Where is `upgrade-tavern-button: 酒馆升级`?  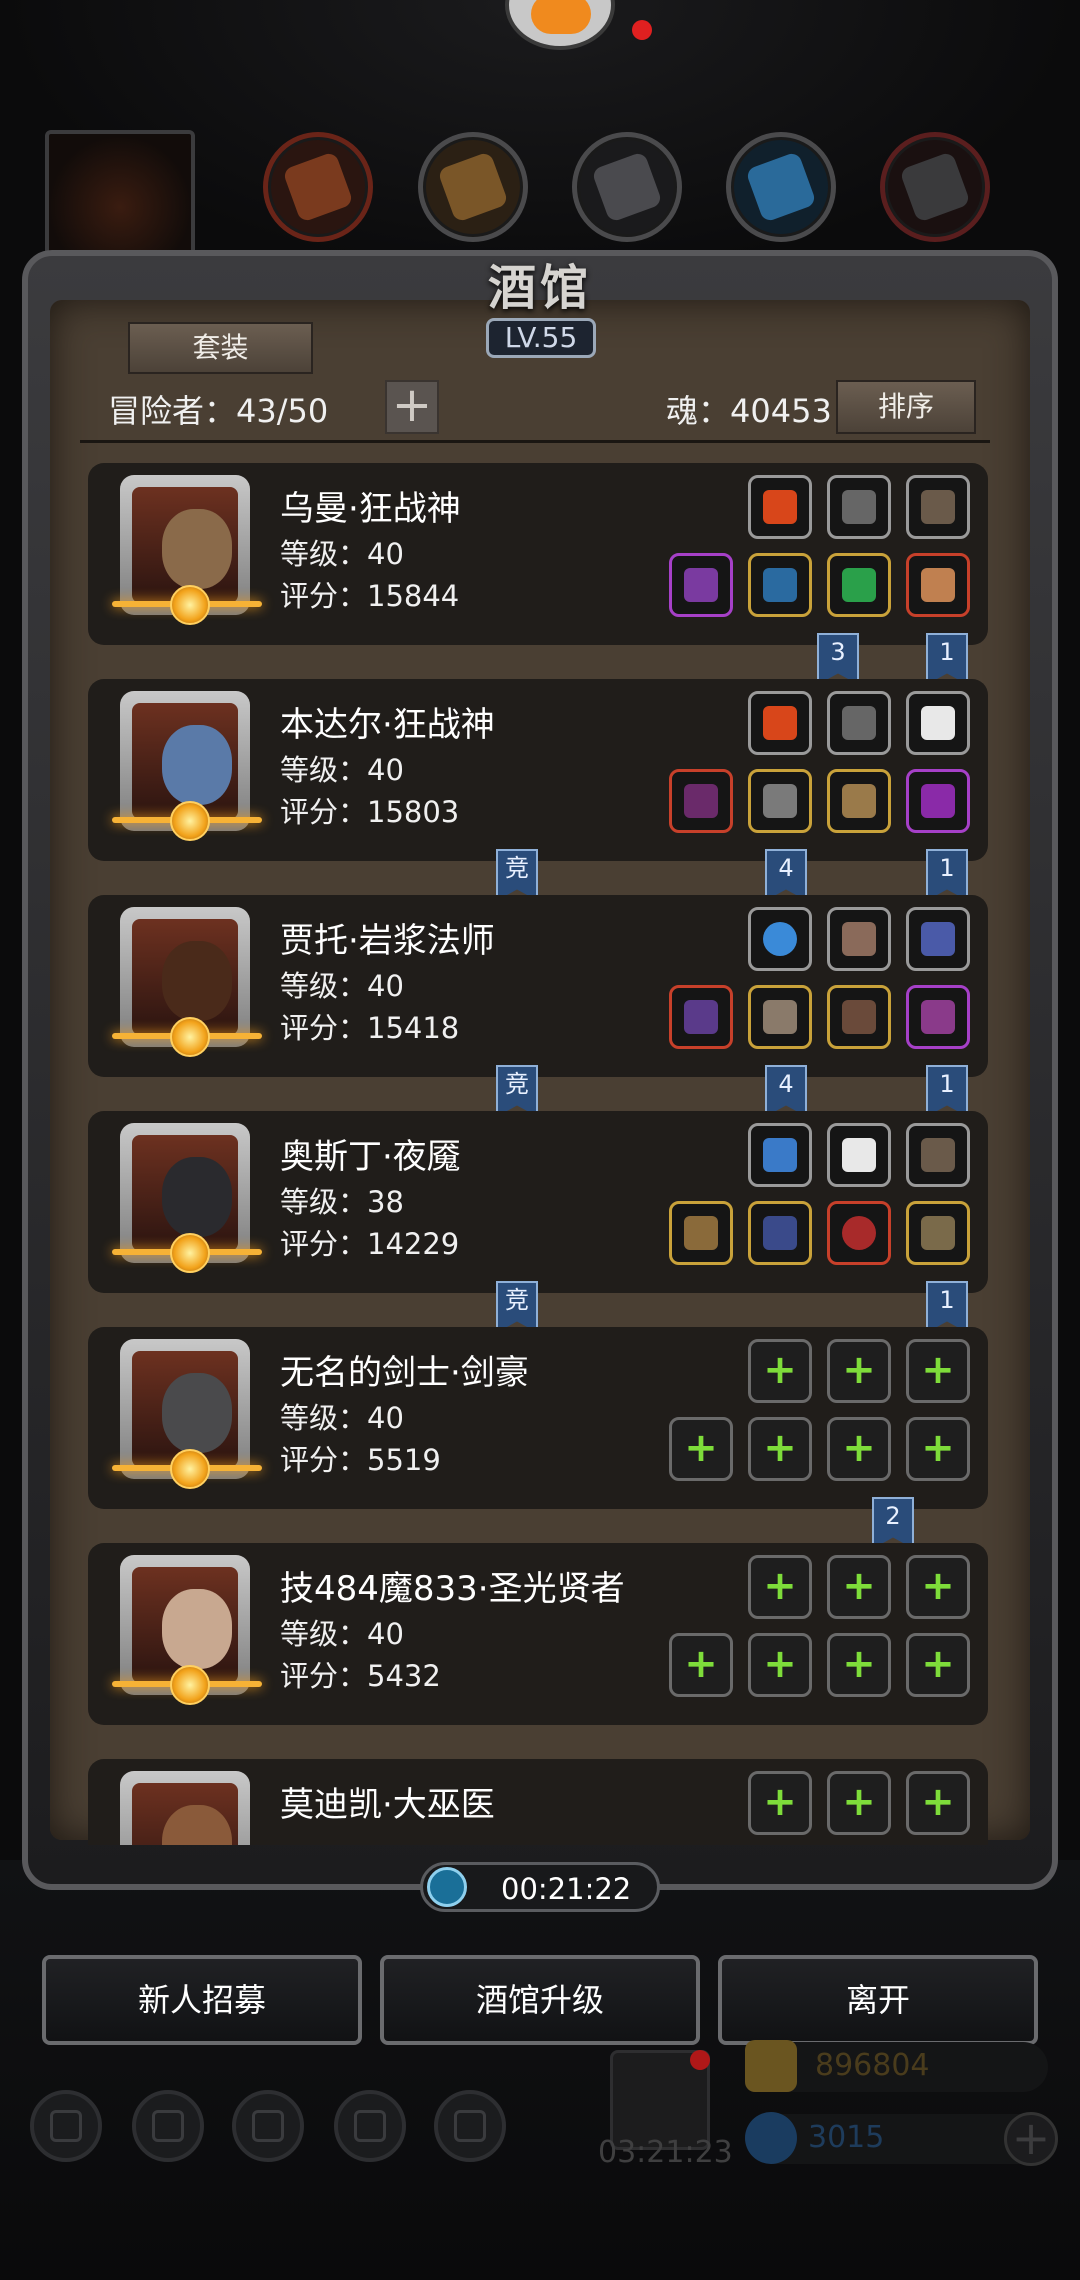
upgrade-tavern-button: 酒馆升级 is located at coordinates (540, 2000).